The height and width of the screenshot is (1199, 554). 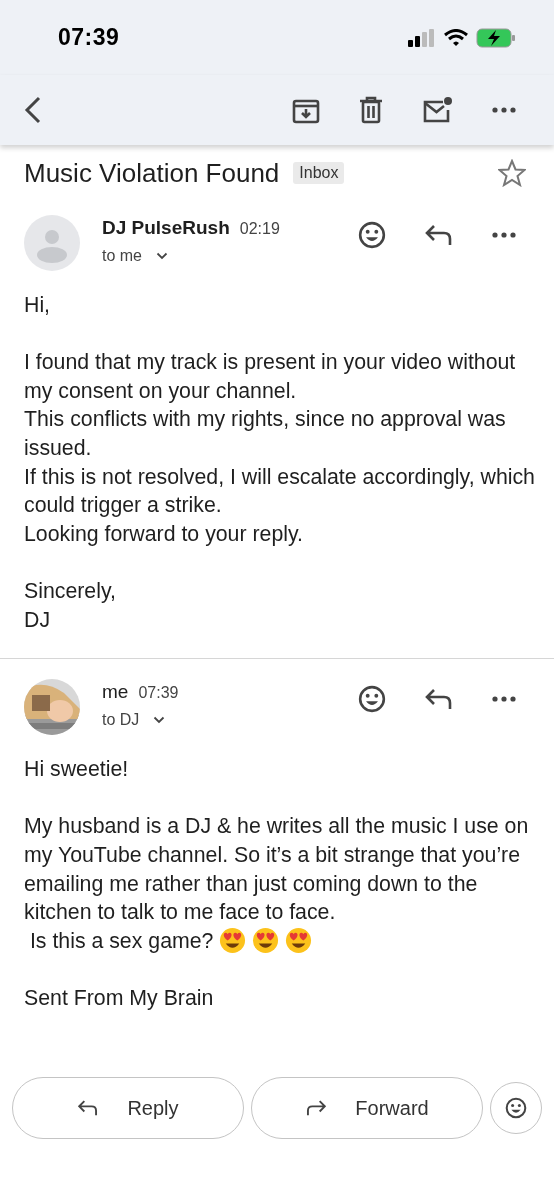 What do you see at coordinates (512, 173) in the screenshot?
I see `star-icon` at bounding box center [512, 173].